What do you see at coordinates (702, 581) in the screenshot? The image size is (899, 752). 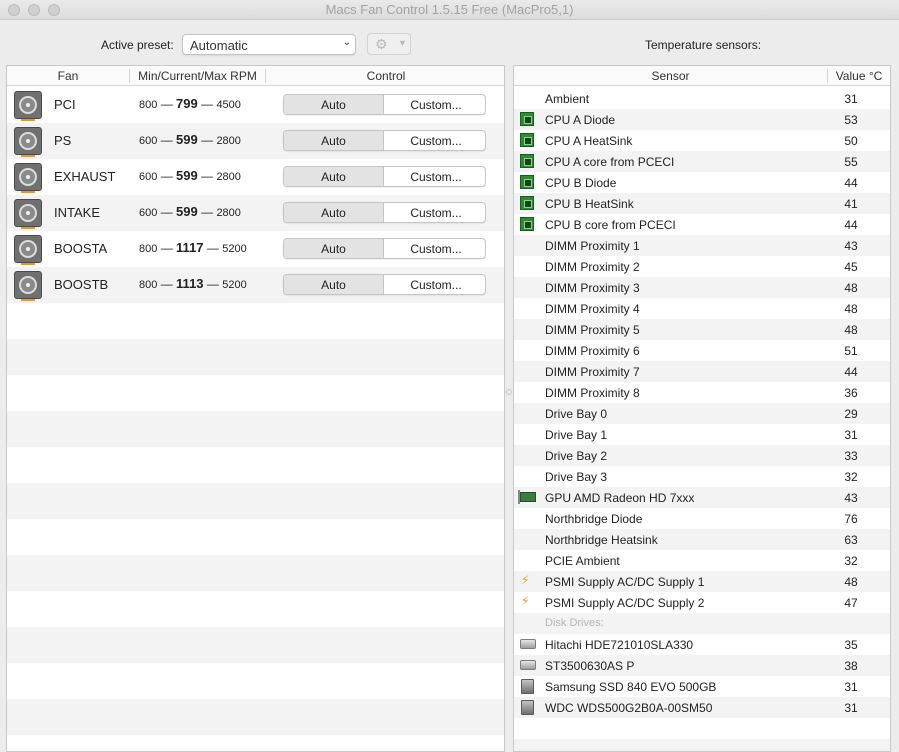 I see `sensor-row: ⚡ PSMI Supply AC/DC Supply 1 48` at bounding box center [702, 581].